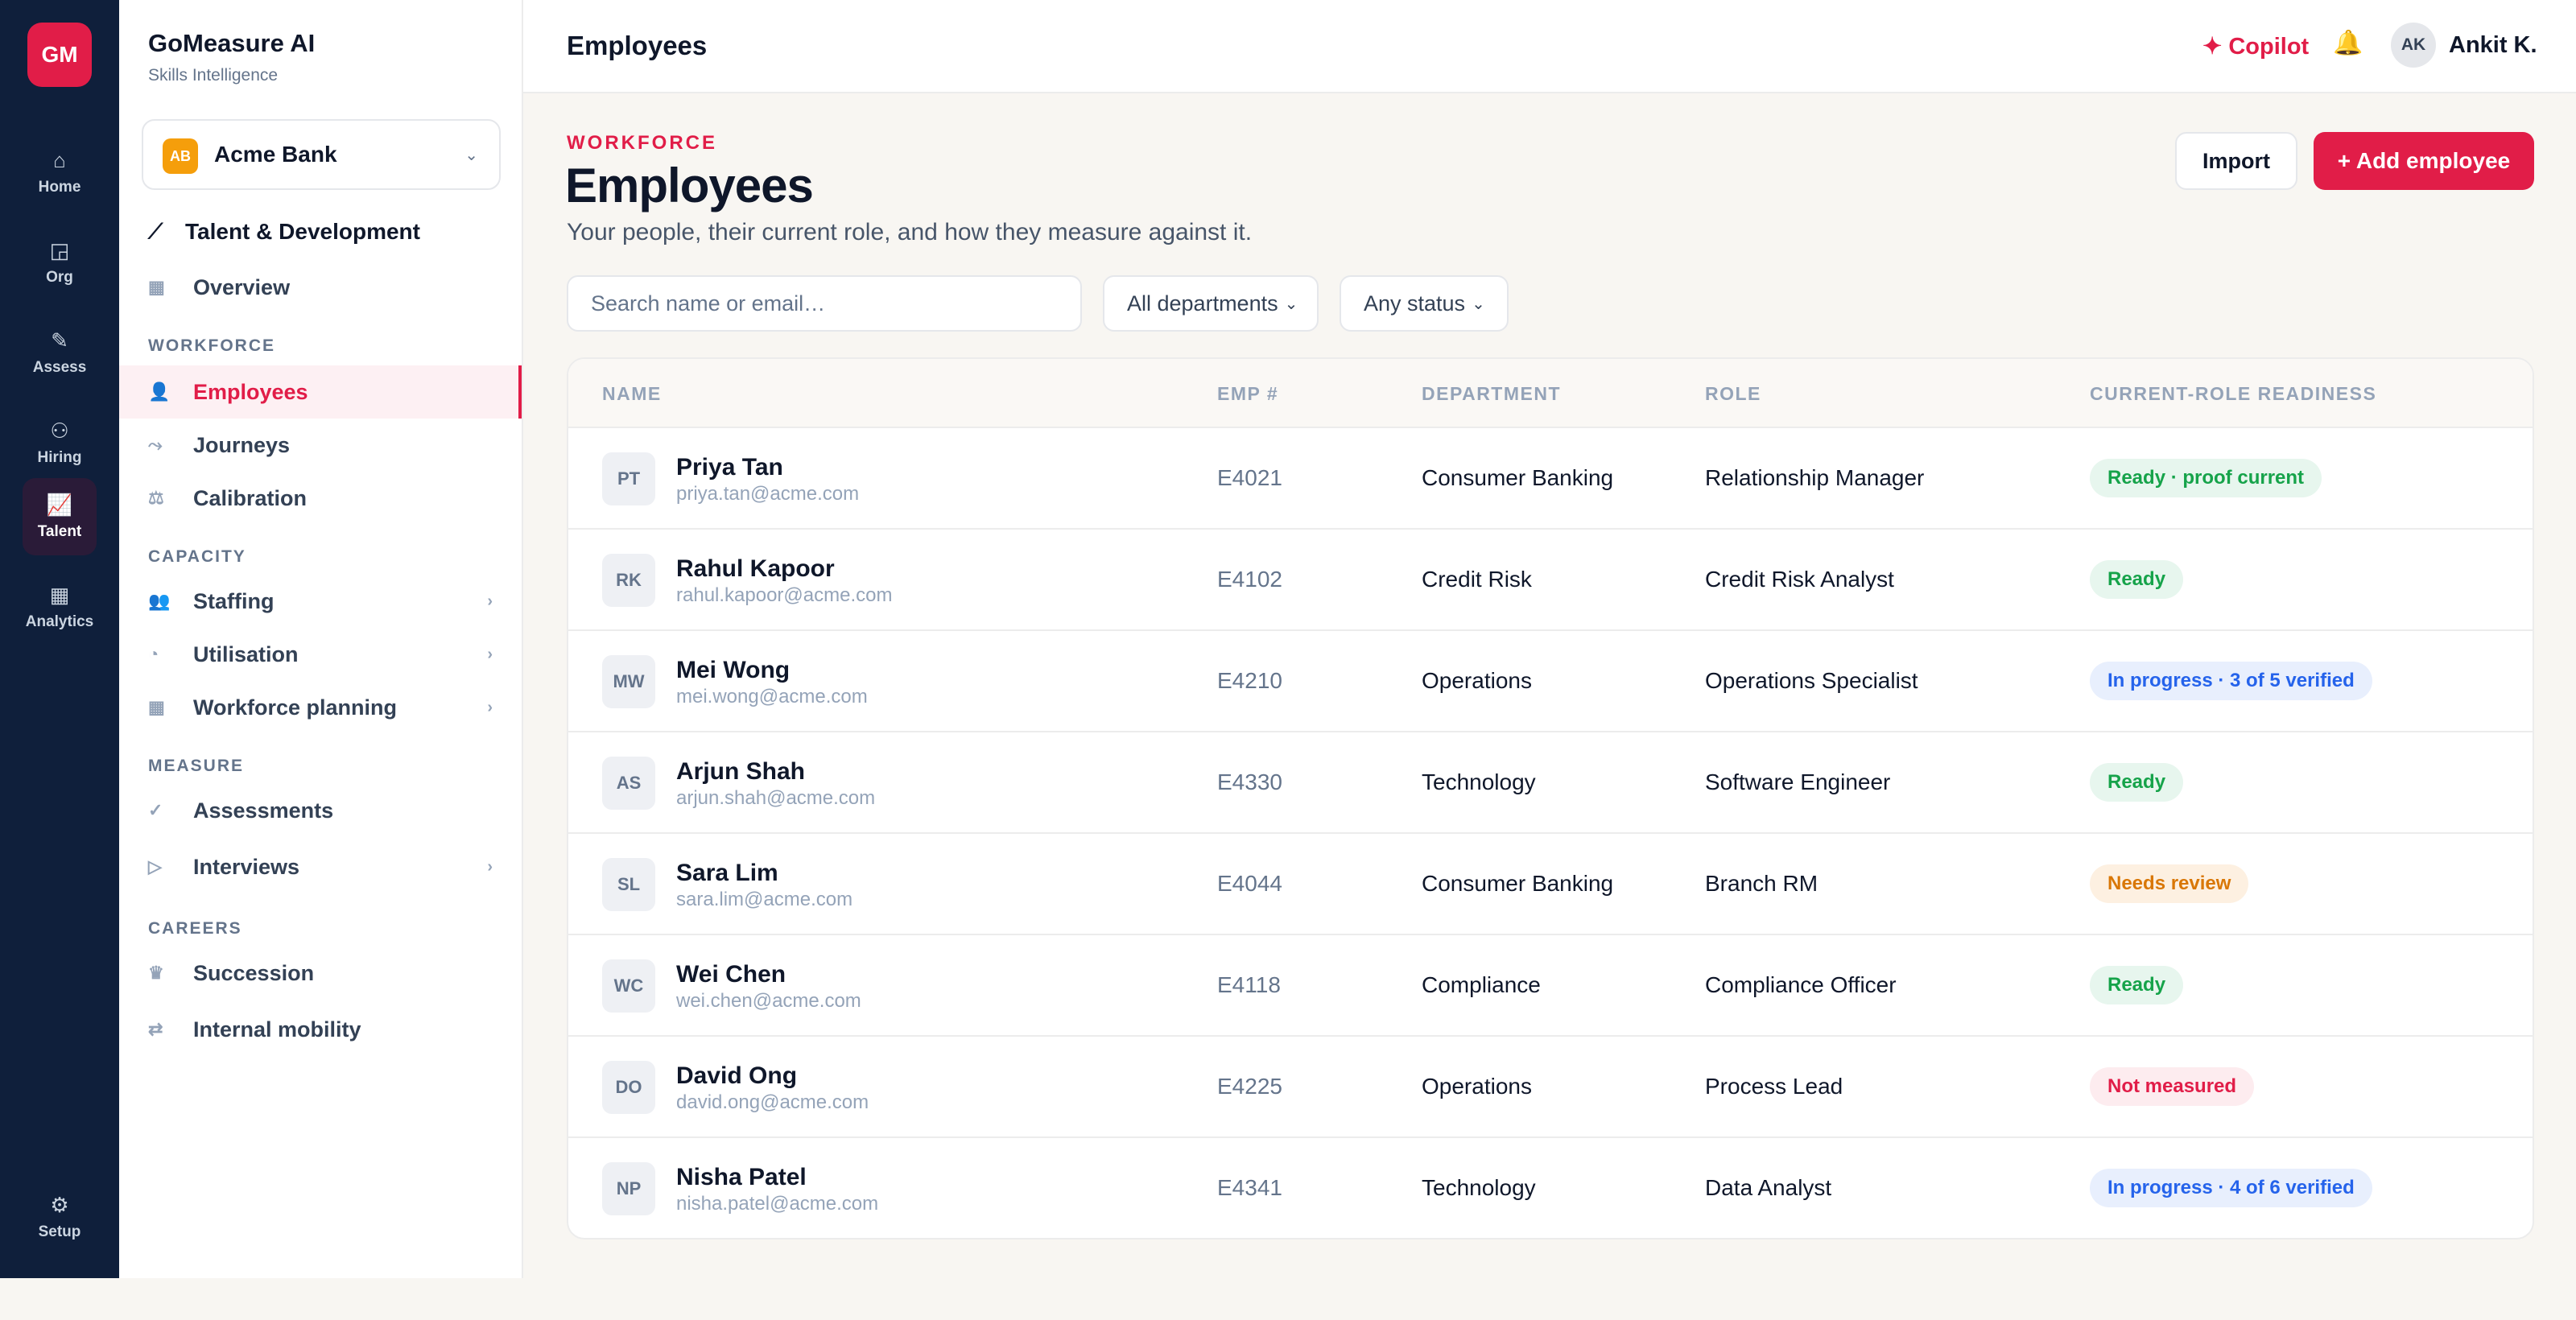  What do you see at coordinates (740, 772) in the screenshot?
I see `employee-name: Arjun Shah` at bounding box center [740, 772].